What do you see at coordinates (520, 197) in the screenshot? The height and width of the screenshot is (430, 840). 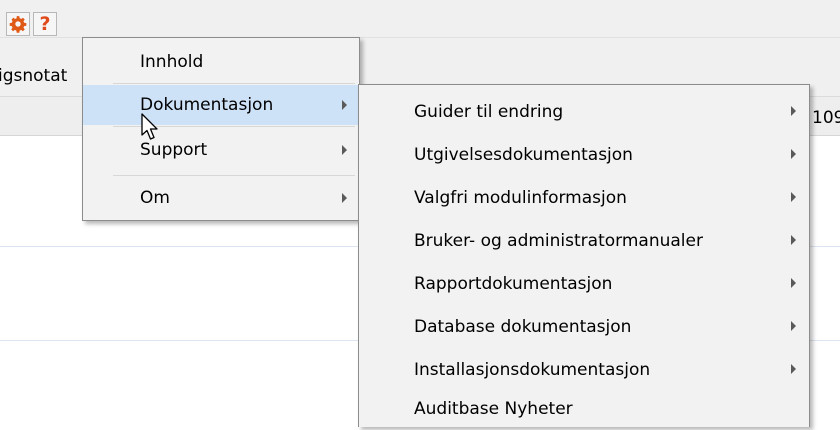 I see `submenu-item-label: Valgfri modulinformasjon` at bounding box center [520, 197].